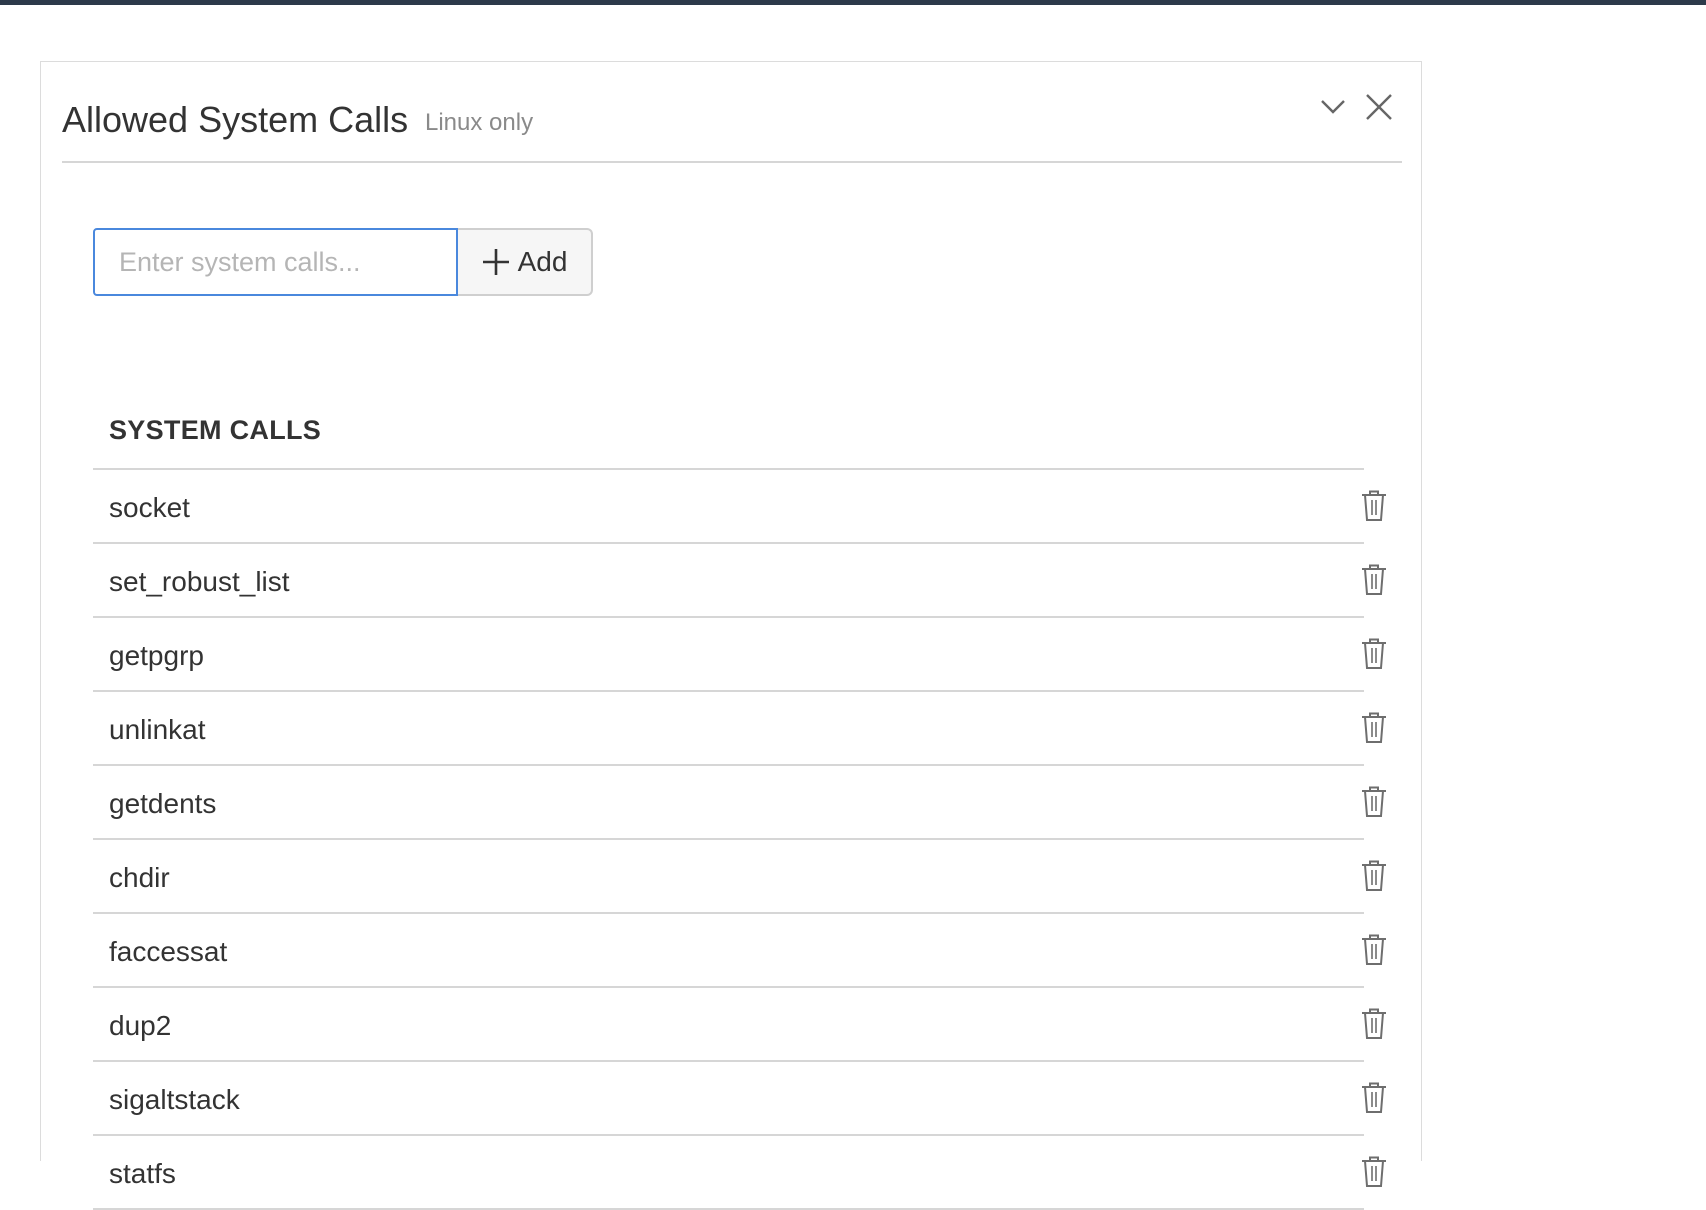  Describe the element at coordinates (215, 430) in the screenshot. I see `column-header-system-calls: SYSTEM CALLS` at that location.